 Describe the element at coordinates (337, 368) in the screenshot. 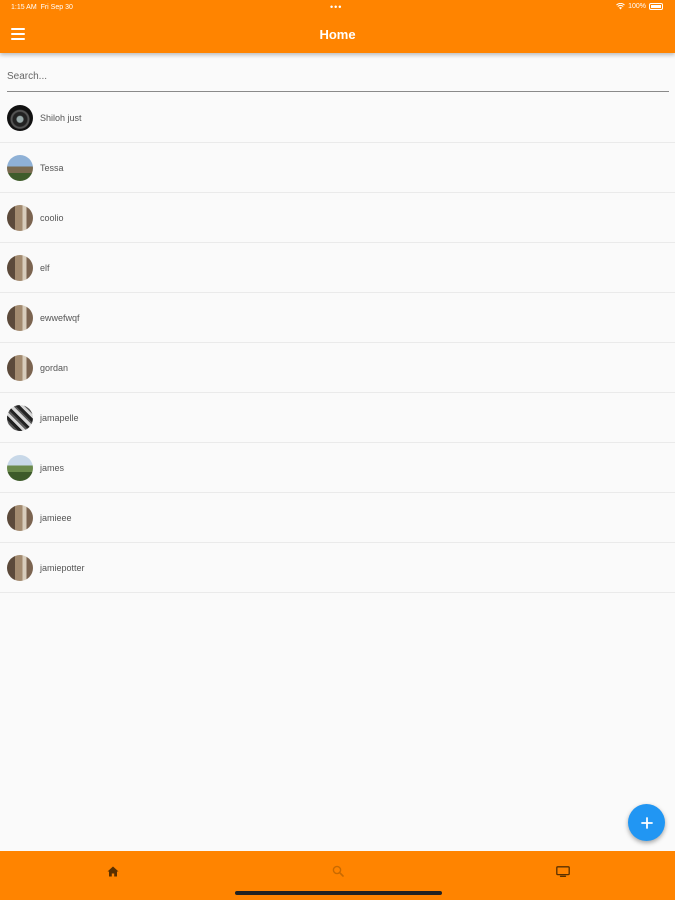

I see `list-item: gordan` at that location.